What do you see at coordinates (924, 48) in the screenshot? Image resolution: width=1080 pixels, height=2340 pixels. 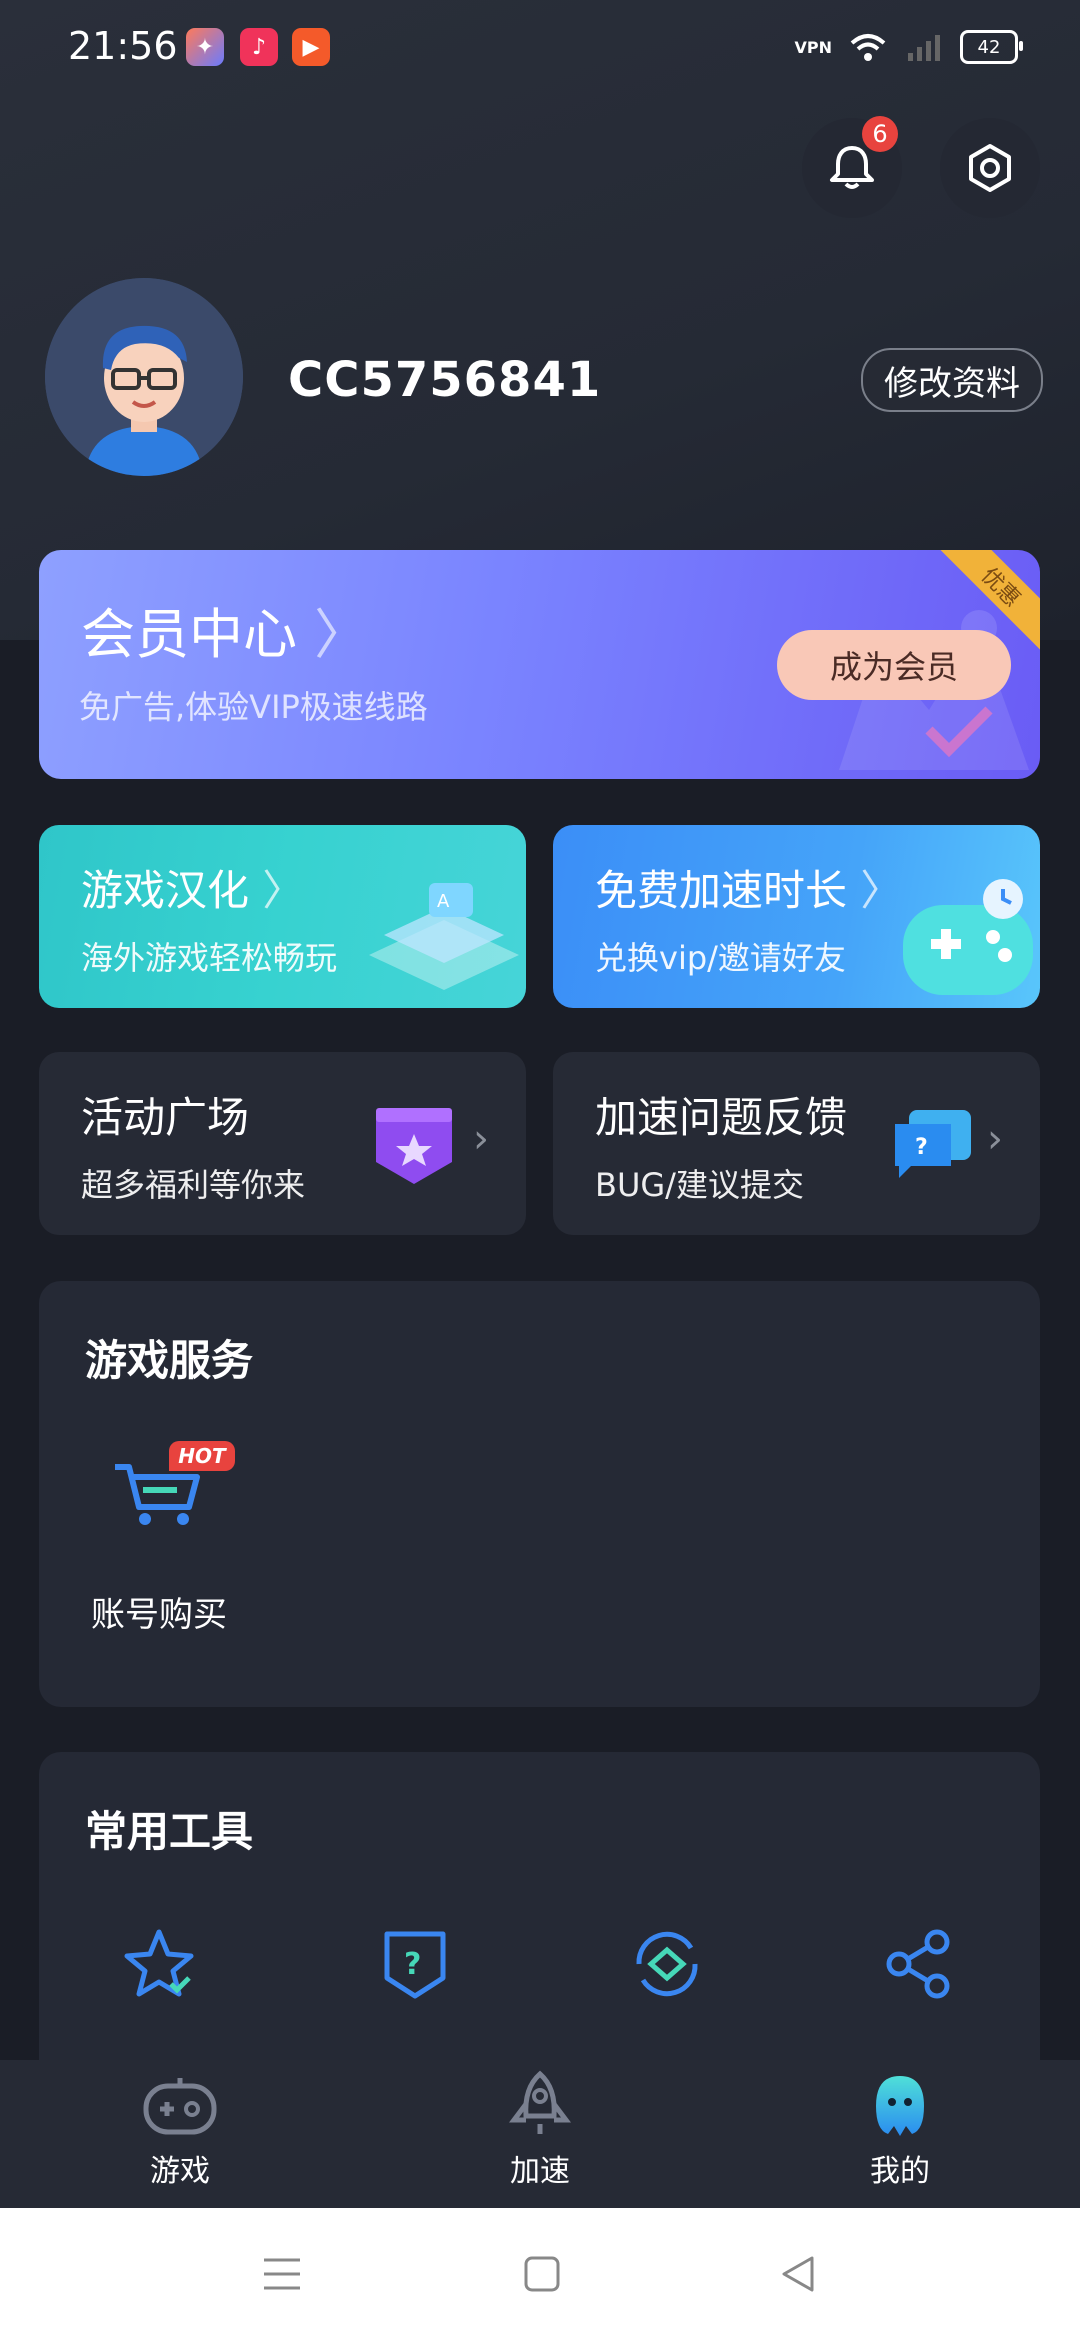 I see `signal-icon` at bounding box center [924, 48].